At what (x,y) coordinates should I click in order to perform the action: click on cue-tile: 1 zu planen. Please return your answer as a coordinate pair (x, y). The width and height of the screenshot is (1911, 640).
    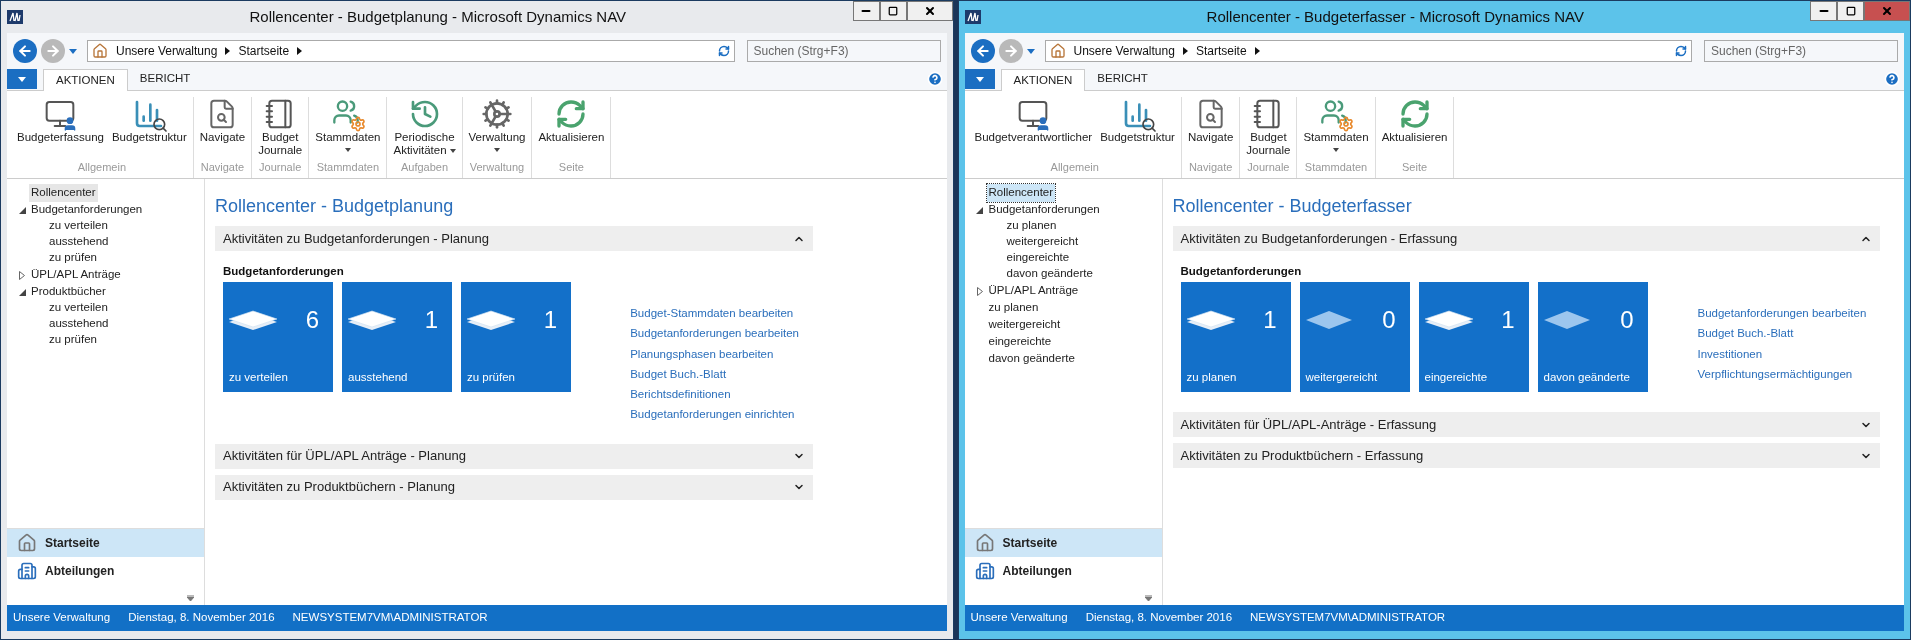
    Looking at the image, I should click on (1235, 337).